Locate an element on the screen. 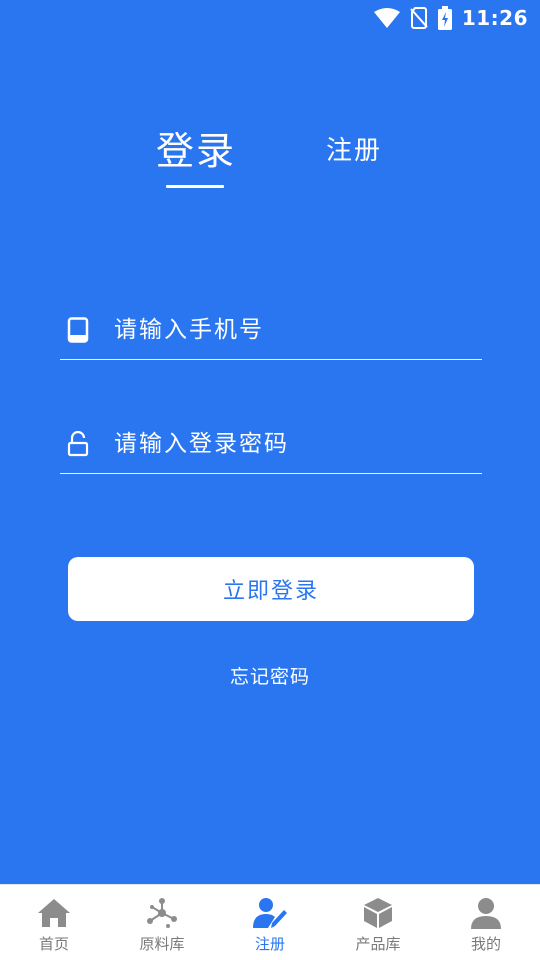  nav-label: 我的 is located at coordinates (485, 944).